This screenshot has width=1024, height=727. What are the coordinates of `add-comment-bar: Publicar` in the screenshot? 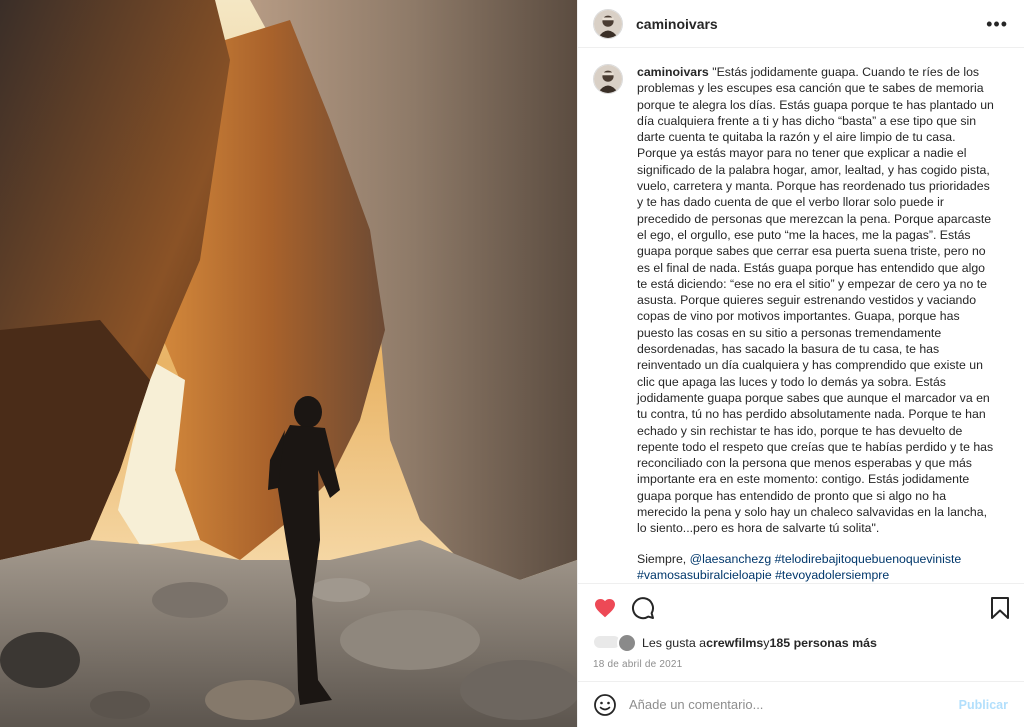 It's located at (801, 704).